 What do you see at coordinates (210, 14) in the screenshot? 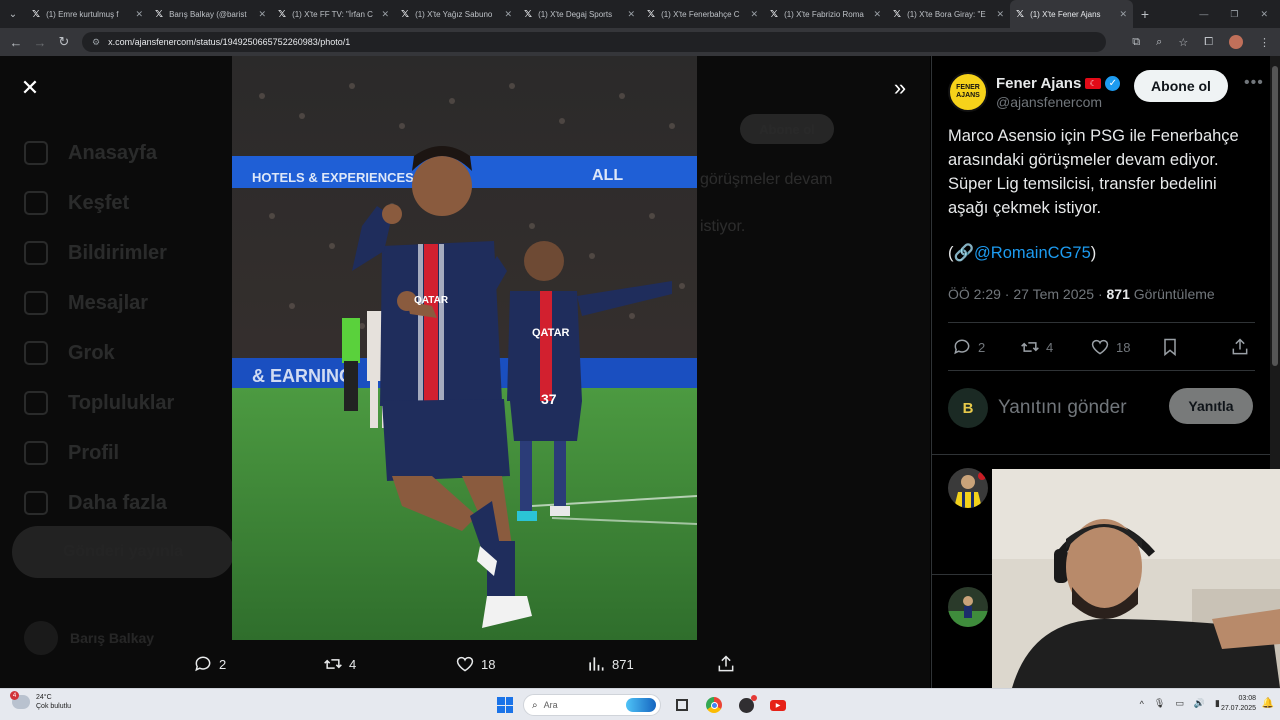
I see `browser-tab: 𝕏 Barış Balkay (@barist ✕` at bounding box center [210, 14].